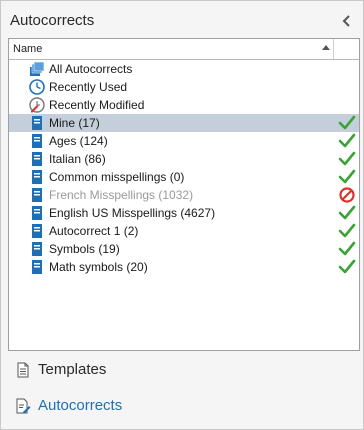 This screenshot has height=430, width=364. I want to click on nav-autocorrects-label: Autocorrects, so click(80, 405).